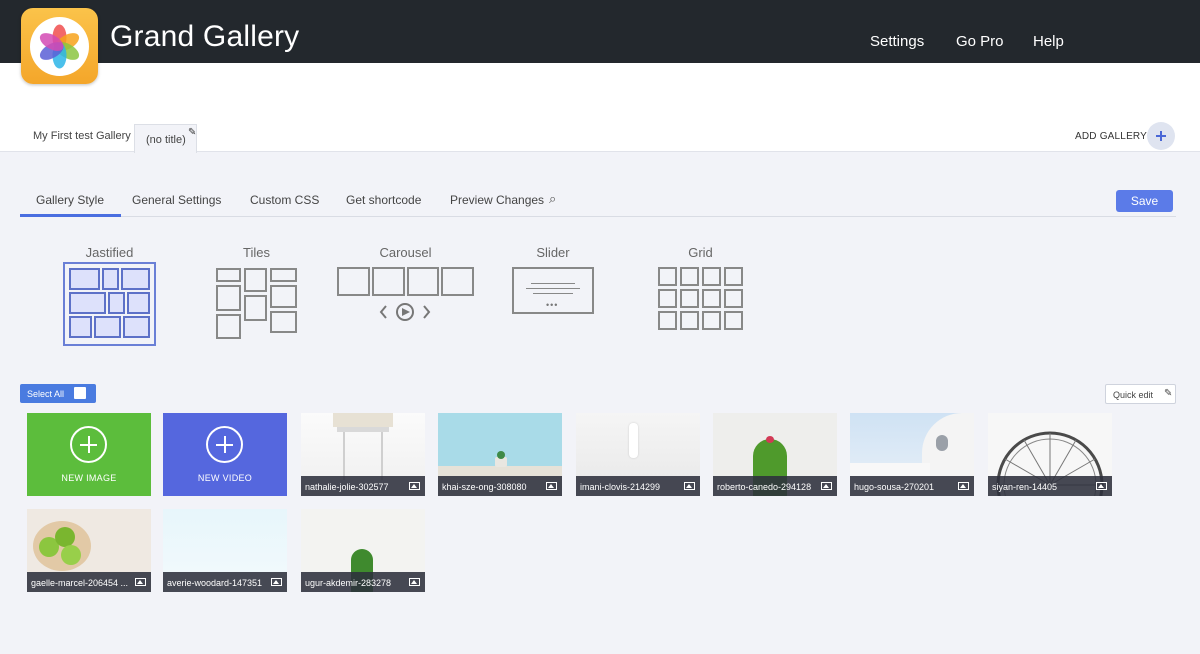 Image resolution: width=1200 pixels, height=654 pixels. What do you see at coordinates (383, 200) in the screenshot?
I see `tab-get-shortcode: Get shortcode` at bounding box center [383, 200].